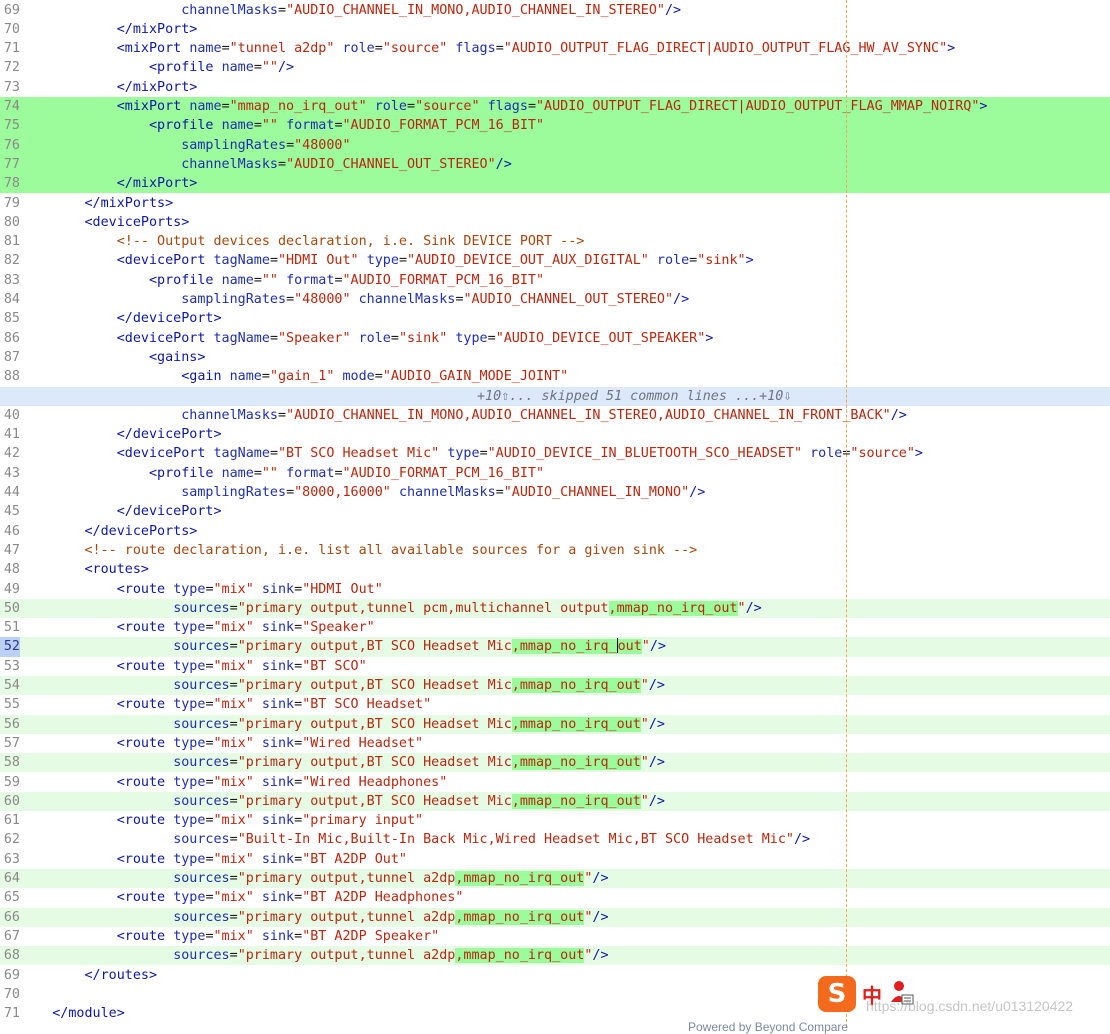  I want to click on code-line: 51 <route type="mix" sink="Speaker", so click(555, 627).